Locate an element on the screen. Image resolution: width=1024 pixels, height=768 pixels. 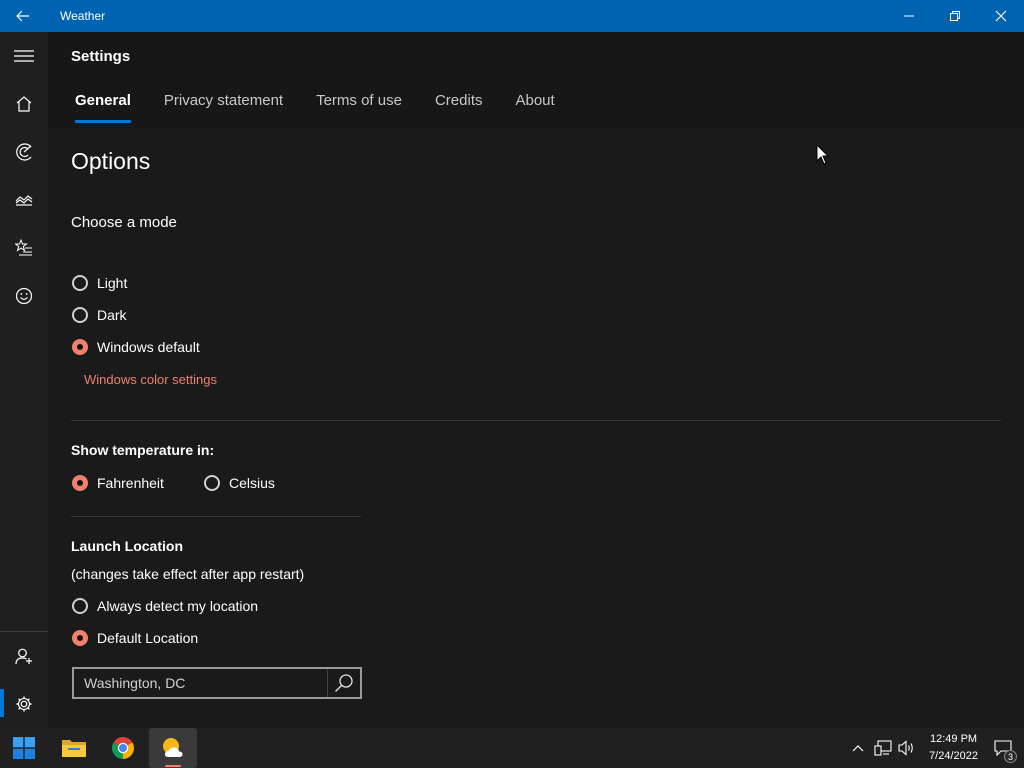
location-search-button is located at coordinates (343, 683).